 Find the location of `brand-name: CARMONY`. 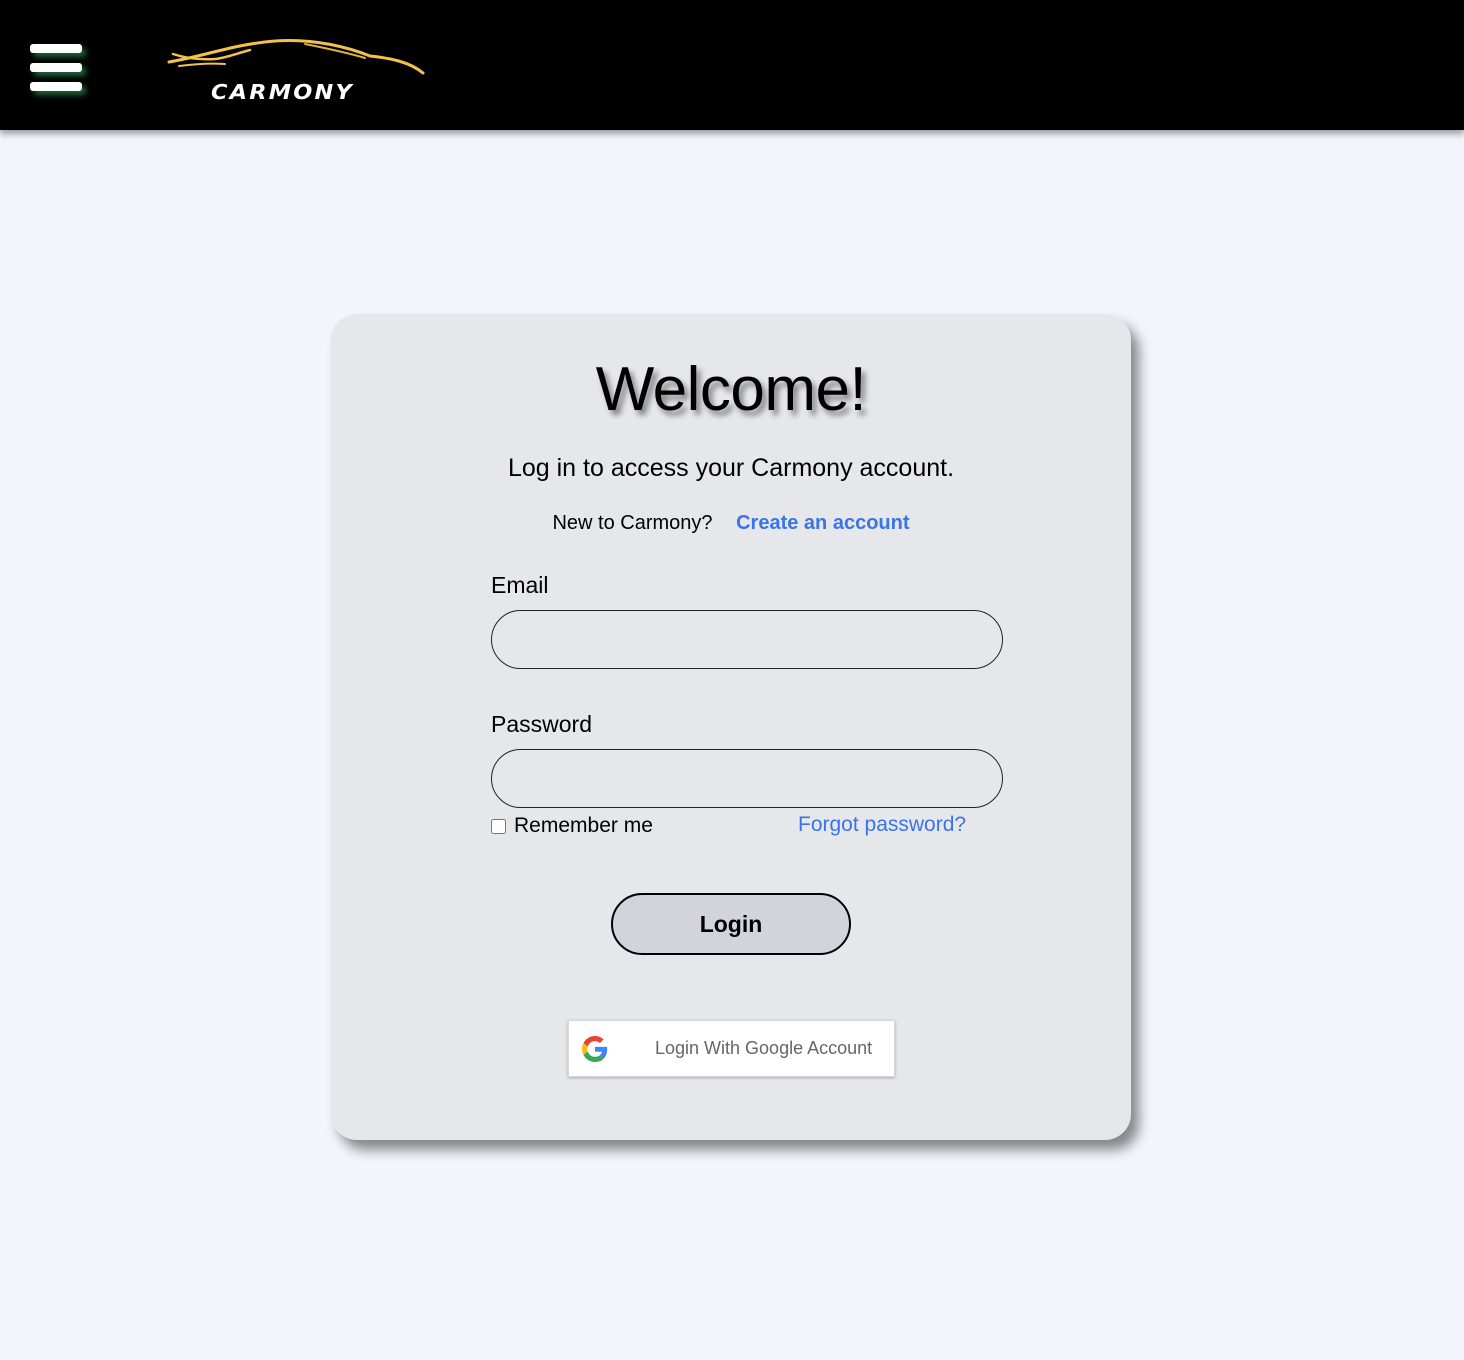

brand-name: CARMONY is located at coordinates (283, 92).